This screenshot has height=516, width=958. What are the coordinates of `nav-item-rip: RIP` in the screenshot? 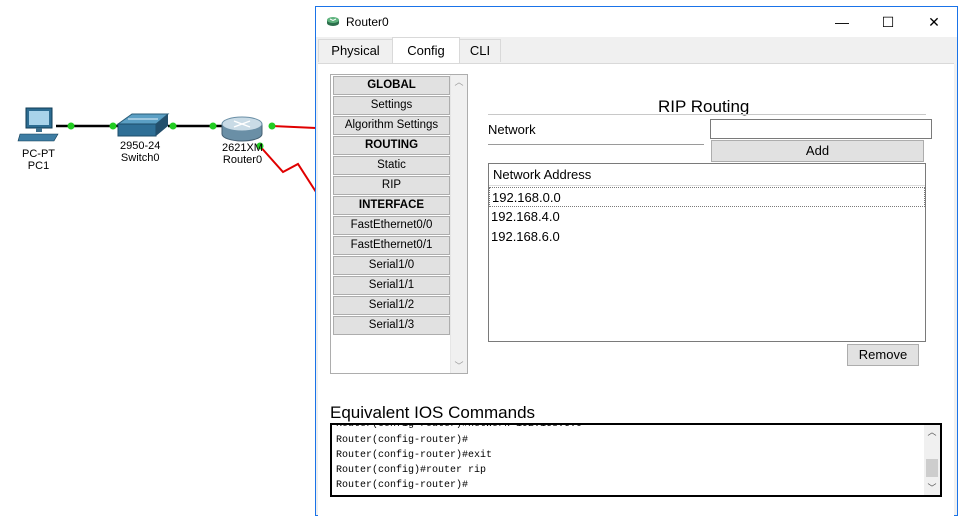 It's located at (391, 185).